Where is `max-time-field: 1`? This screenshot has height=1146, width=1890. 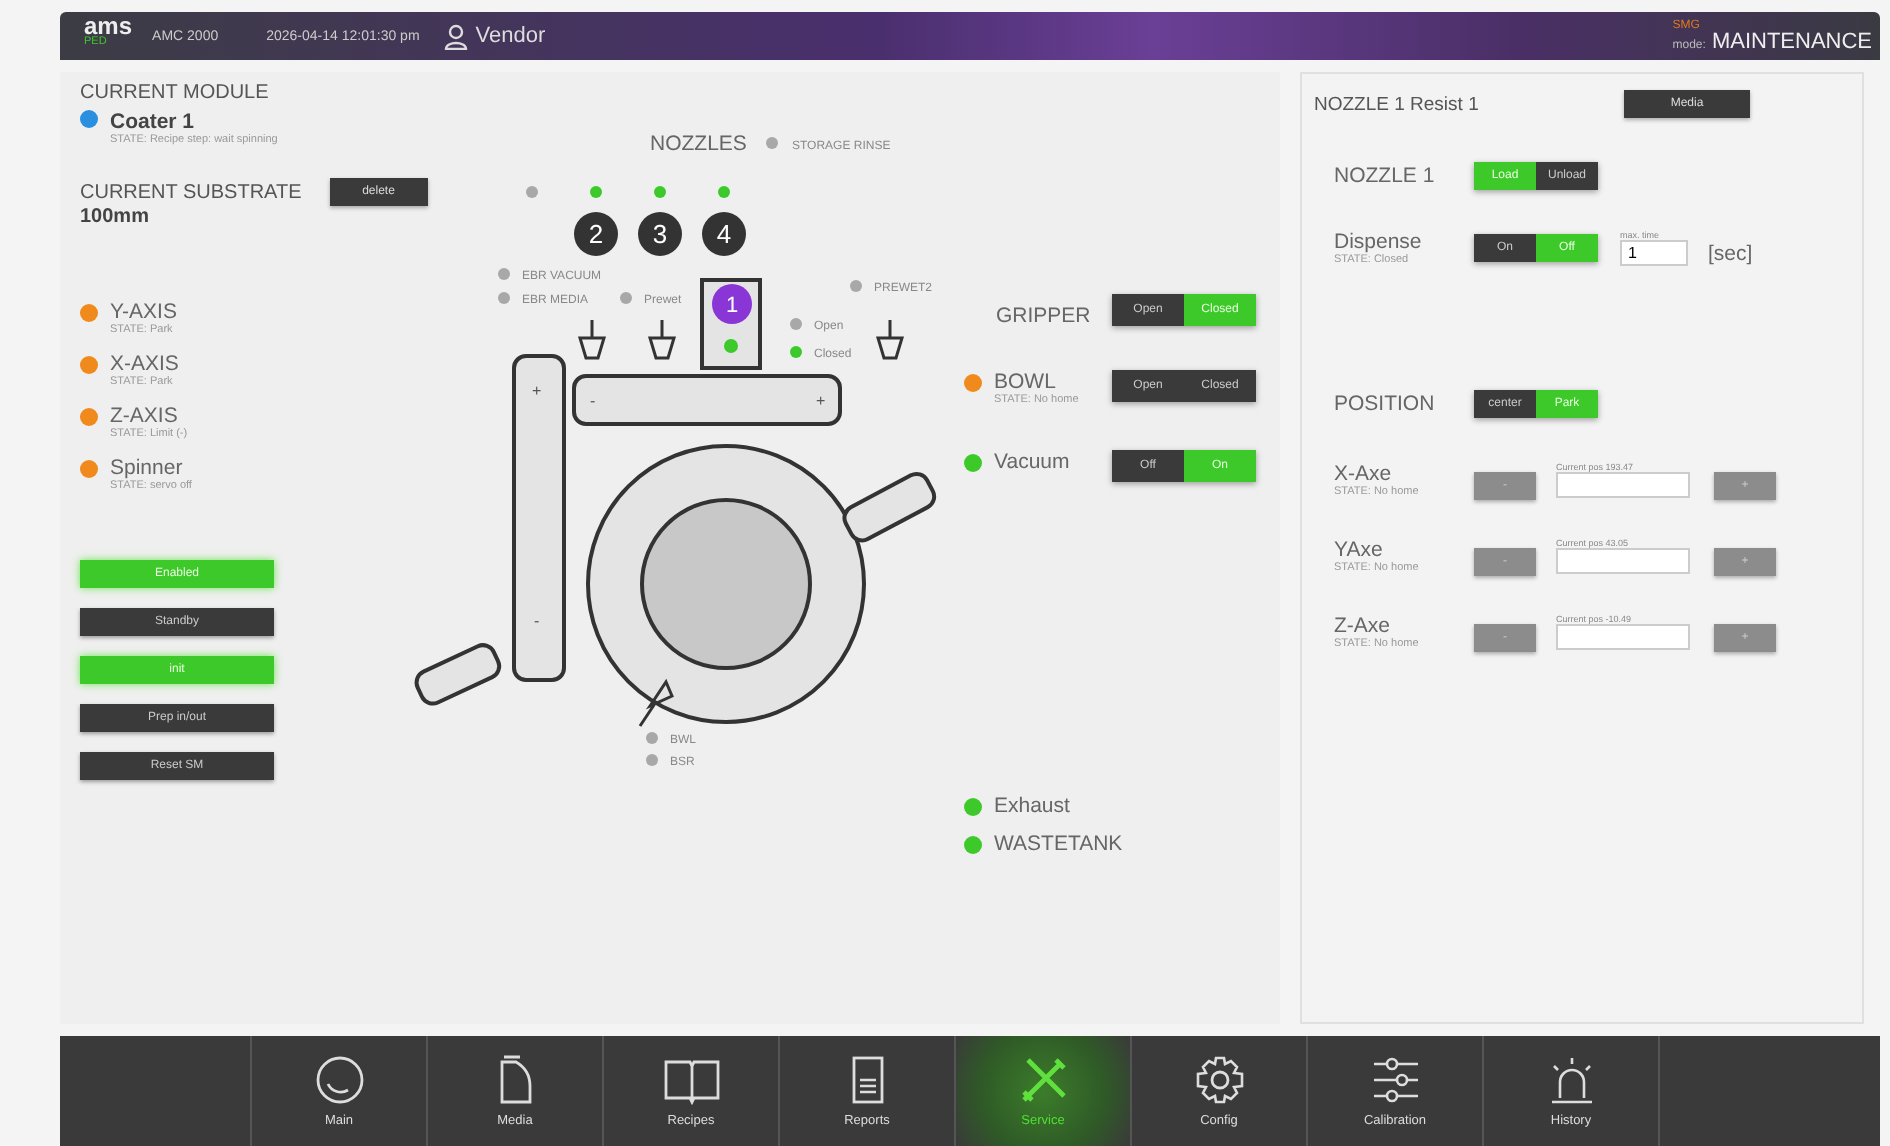 max-time-field: 1 is located at coordinates (1654, 253).